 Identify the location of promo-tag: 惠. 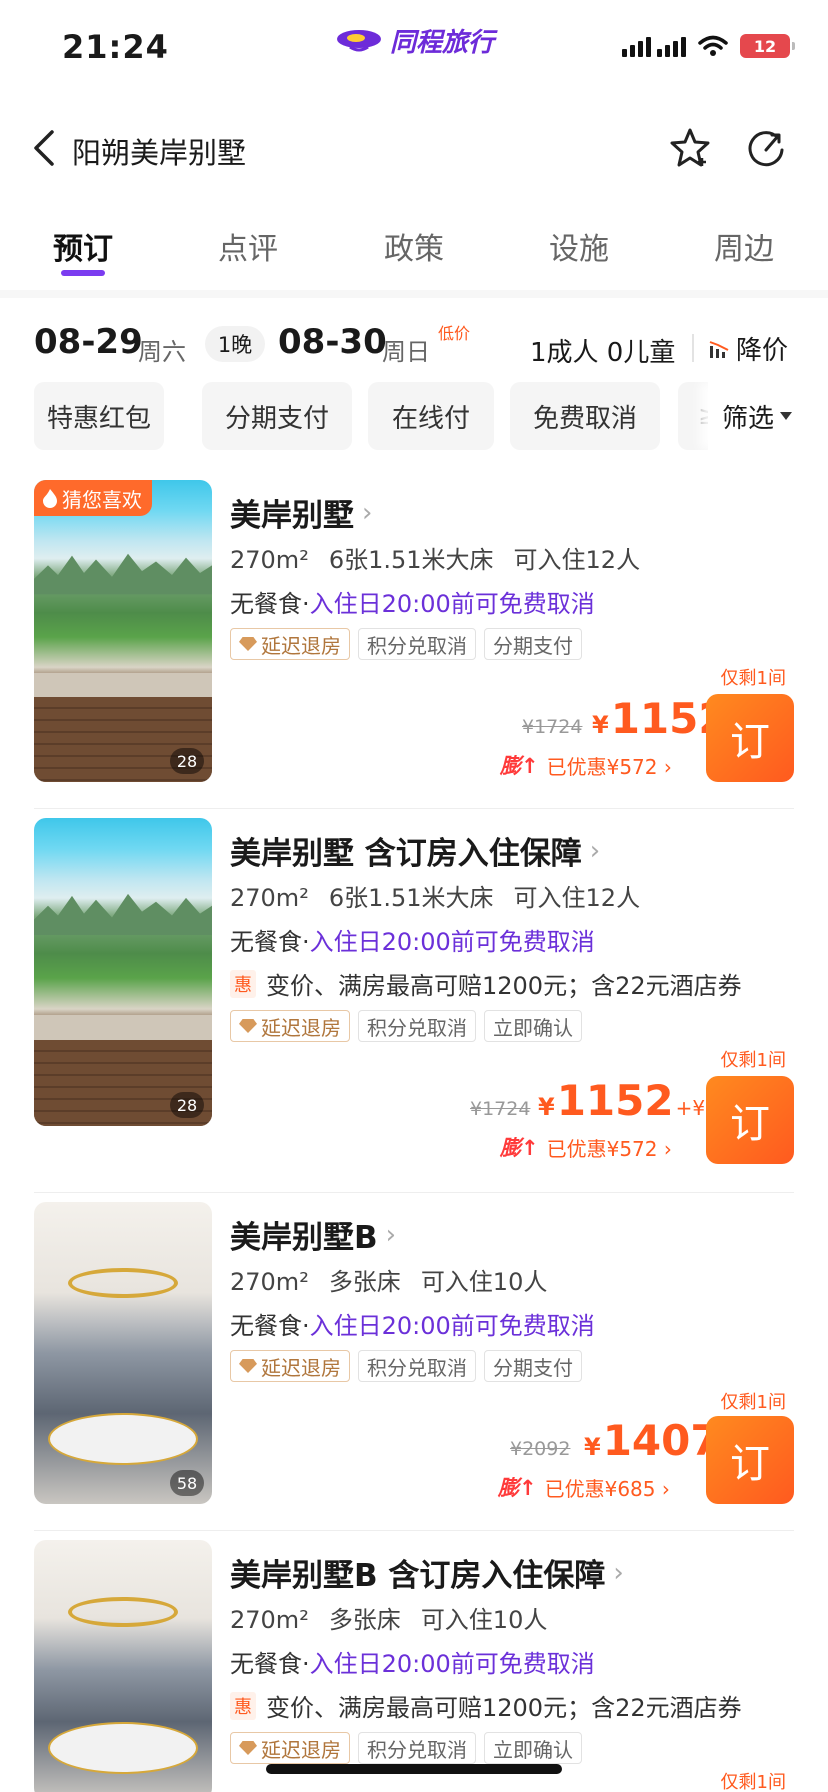
(243, 983).